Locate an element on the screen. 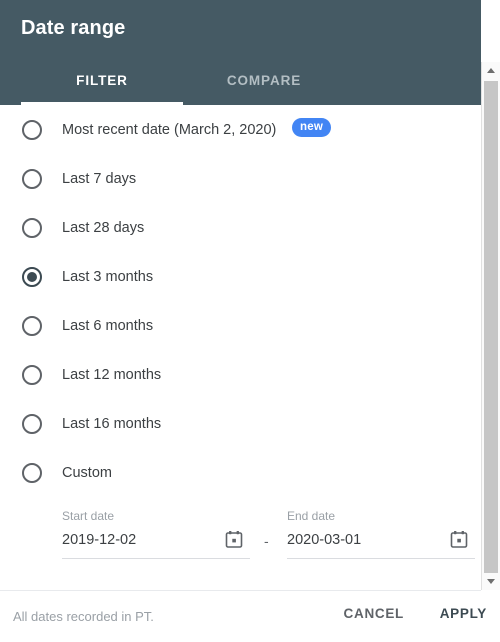 This screenshot has height=642, width=500. end-date-input is located at coordinates (362, 540).